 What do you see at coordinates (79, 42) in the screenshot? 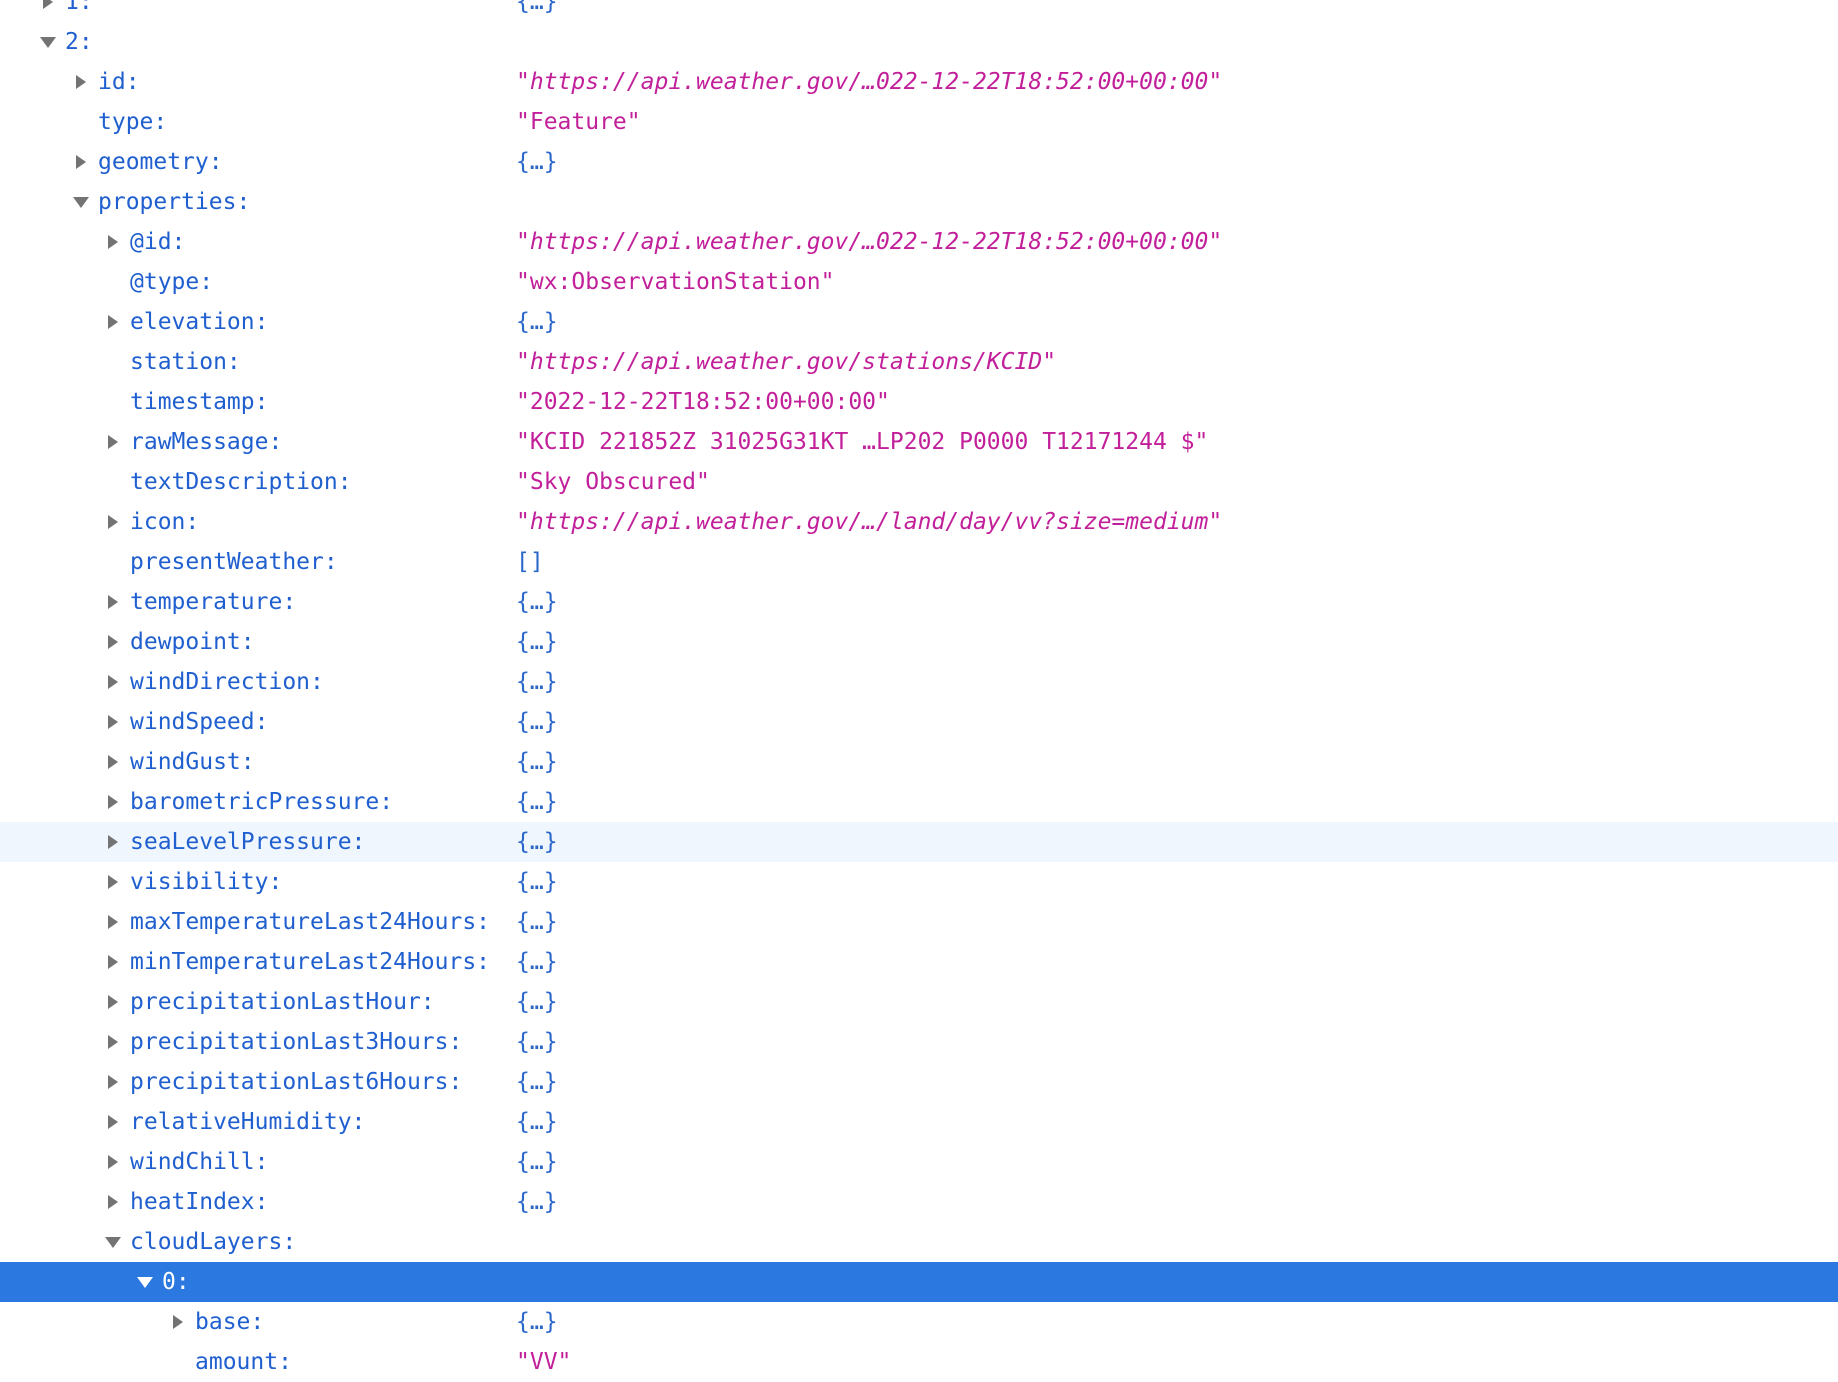
I see `tree-key: 2:` at bounding box center [79, 42].